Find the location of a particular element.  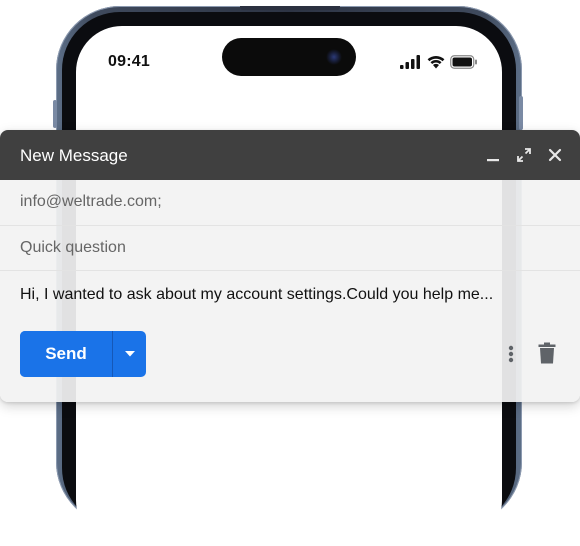

camera-icon is located at coordinates (334, 57).